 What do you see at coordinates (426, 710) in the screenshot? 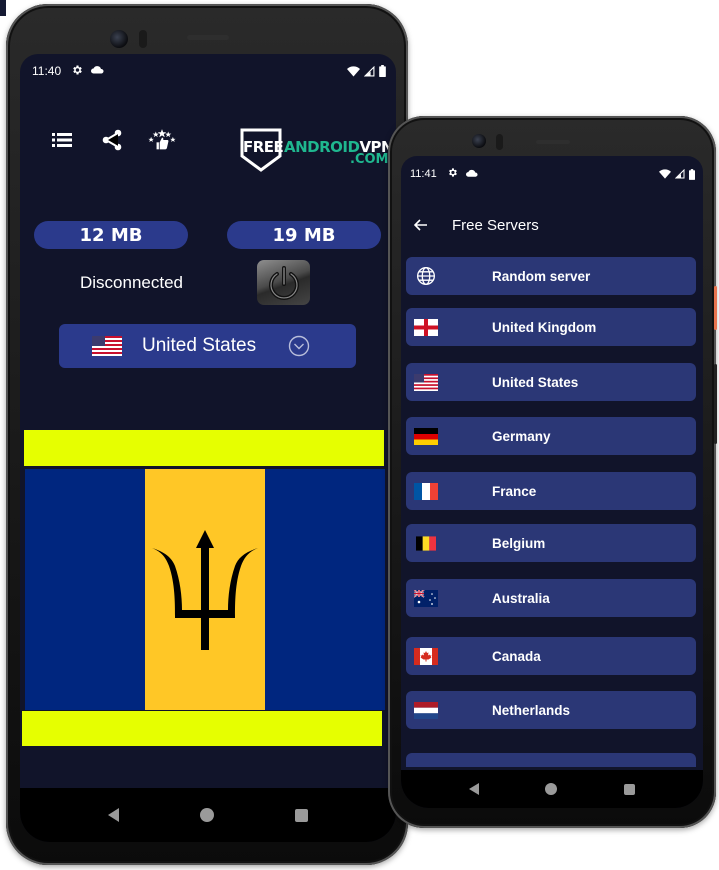
I see `netherlands-flag-icon` at bounding box center [426, 710].